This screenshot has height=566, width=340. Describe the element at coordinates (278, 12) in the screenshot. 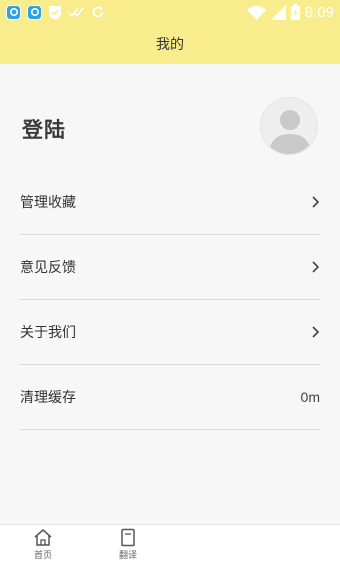

I see `signal-icon` at that location.